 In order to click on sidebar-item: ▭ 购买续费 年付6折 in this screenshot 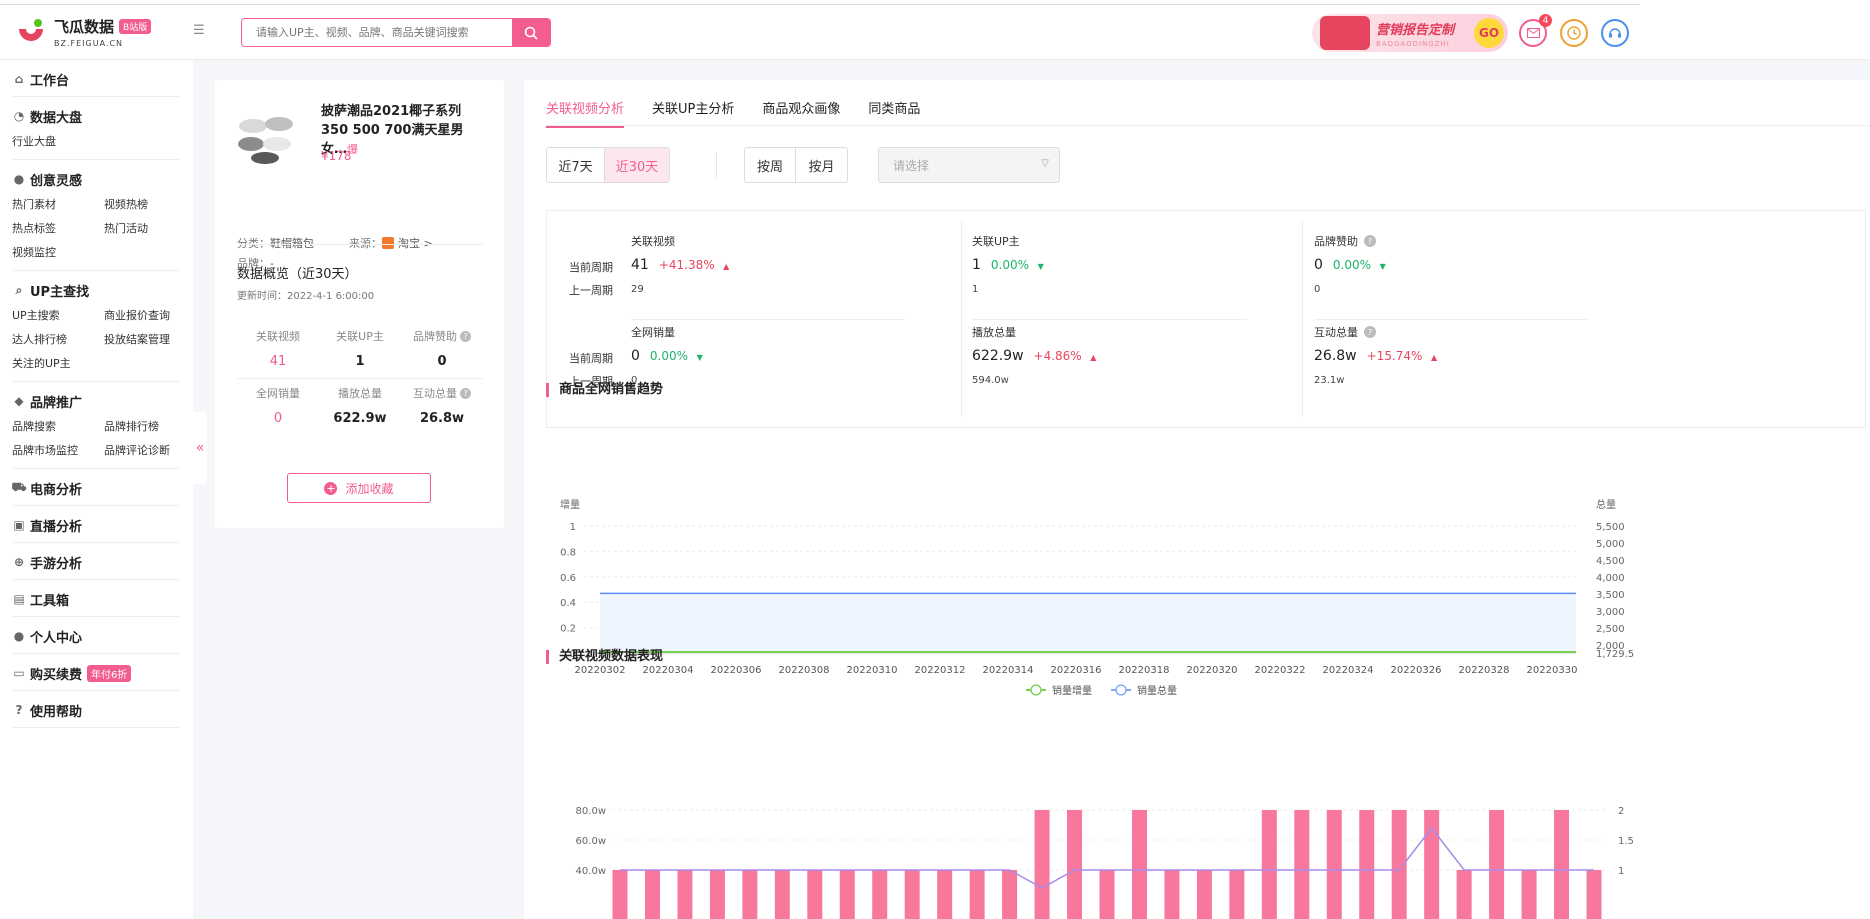, I will do `click(96, 673)`.